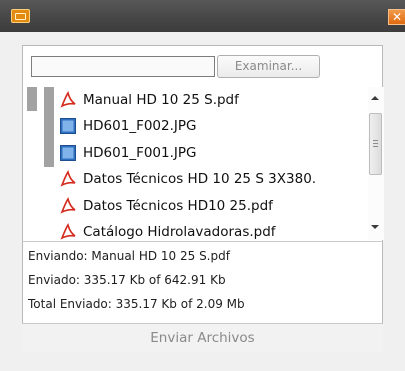  I want to click on file-name: Datos Técnicos HD 10 25 S 3X380., so click(200, 179).